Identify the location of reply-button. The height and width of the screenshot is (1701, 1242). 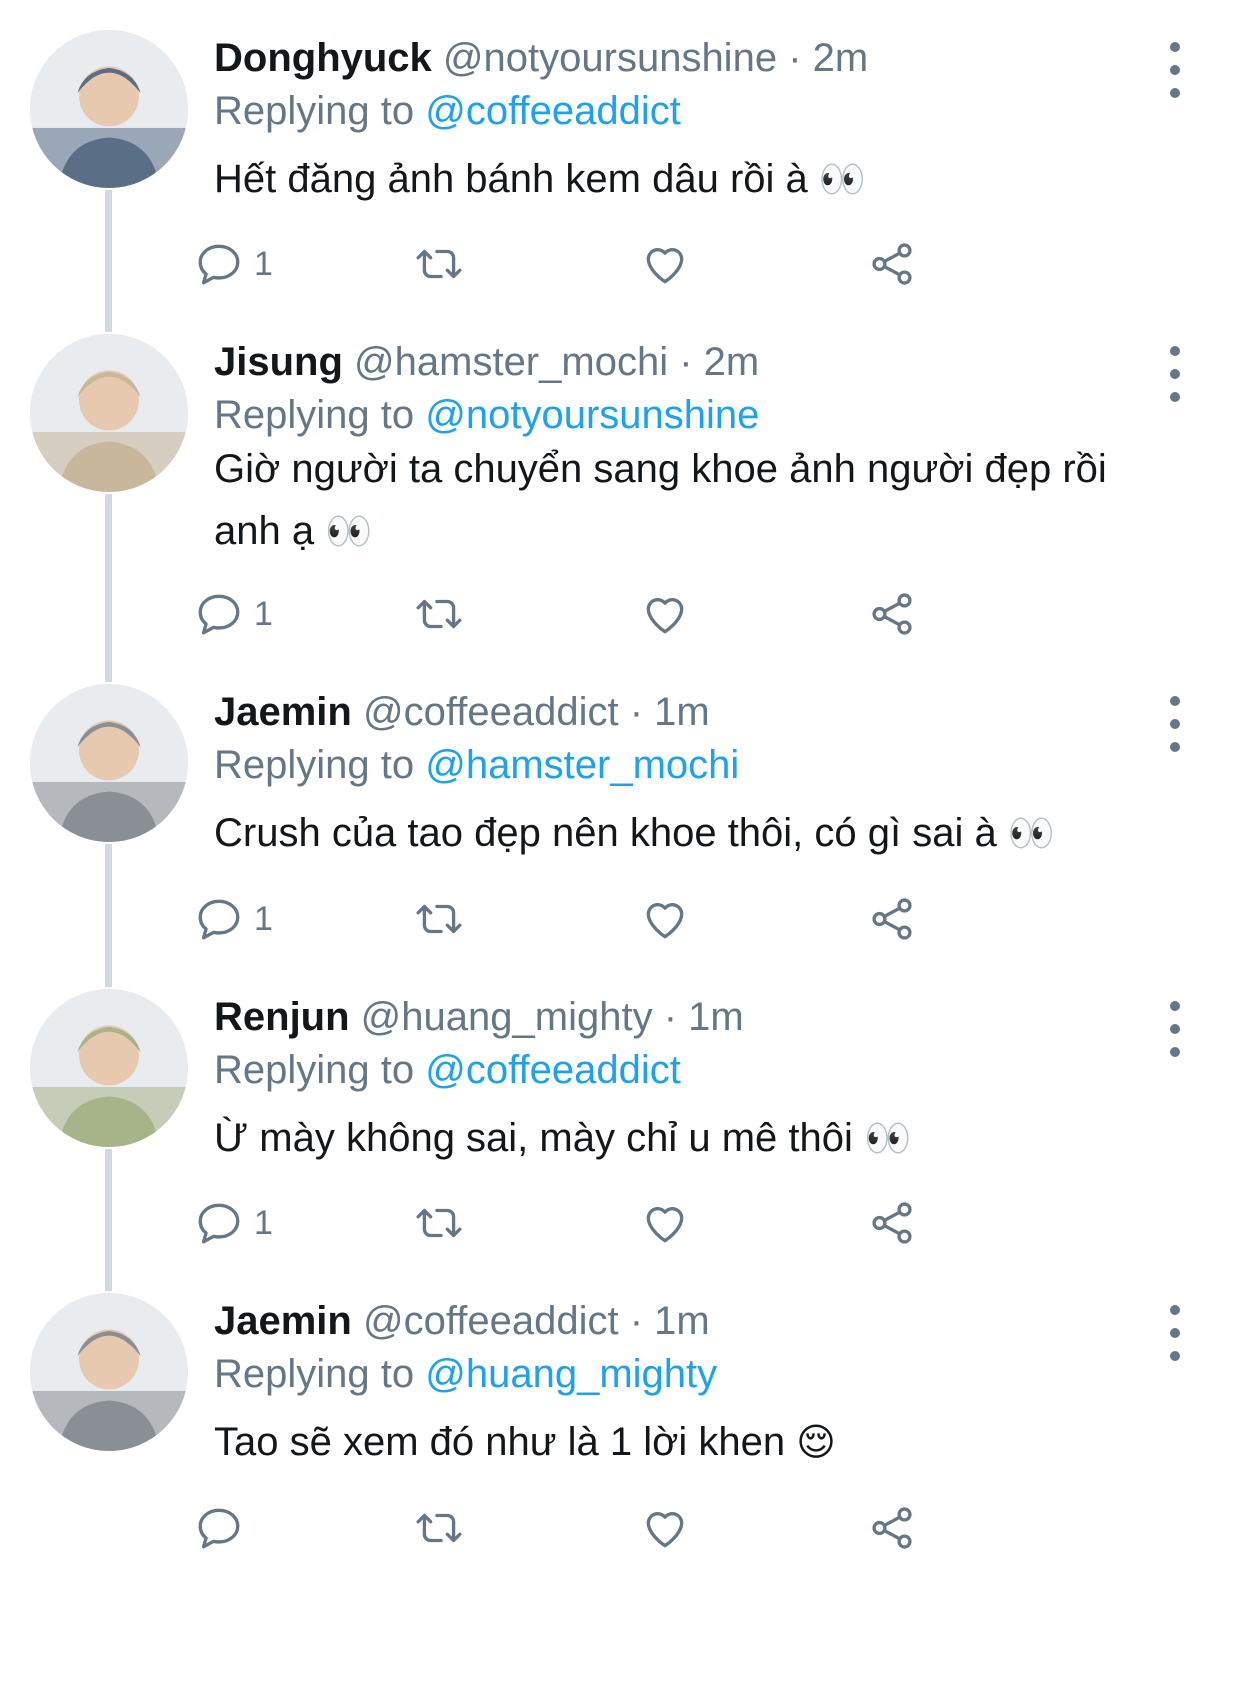
(224, 1528).